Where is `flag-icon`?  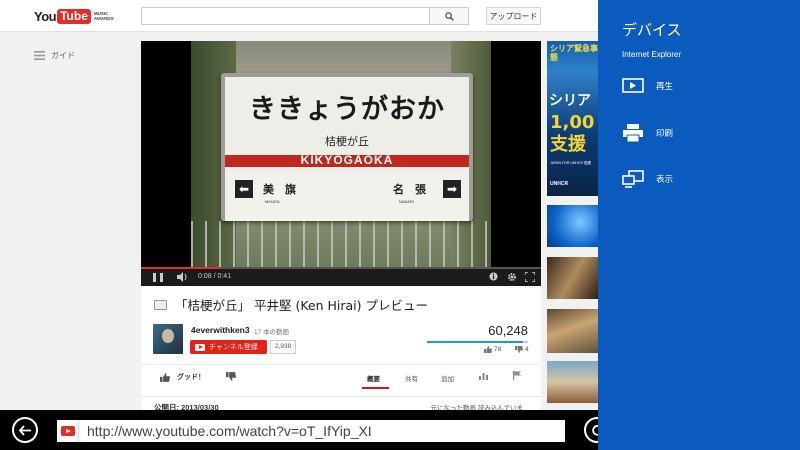
flag-icon is located at coordinates (517, 375).